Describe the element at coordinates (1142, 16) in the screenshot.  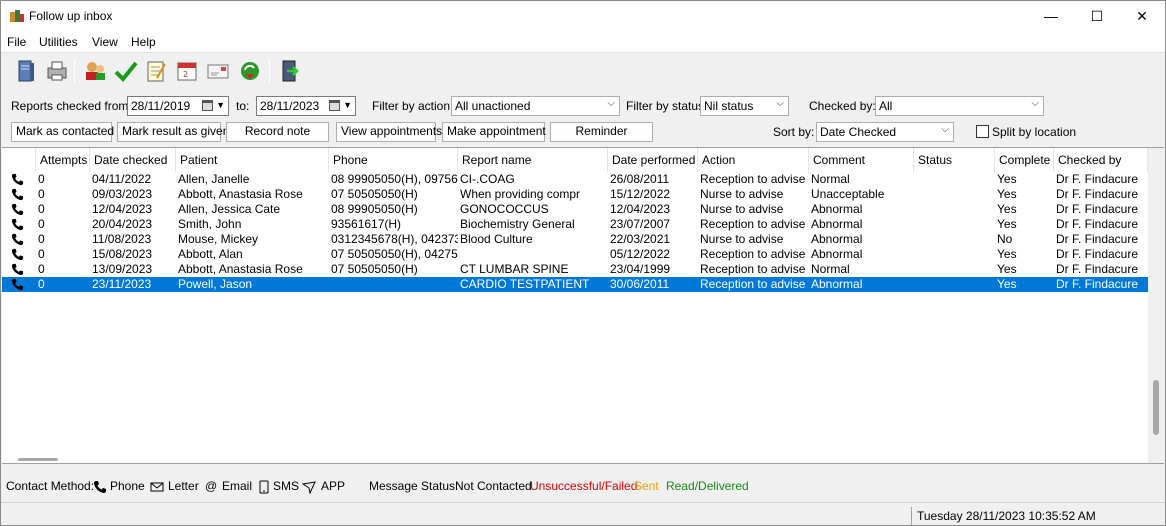
I see `close-button: ✕` at that location.